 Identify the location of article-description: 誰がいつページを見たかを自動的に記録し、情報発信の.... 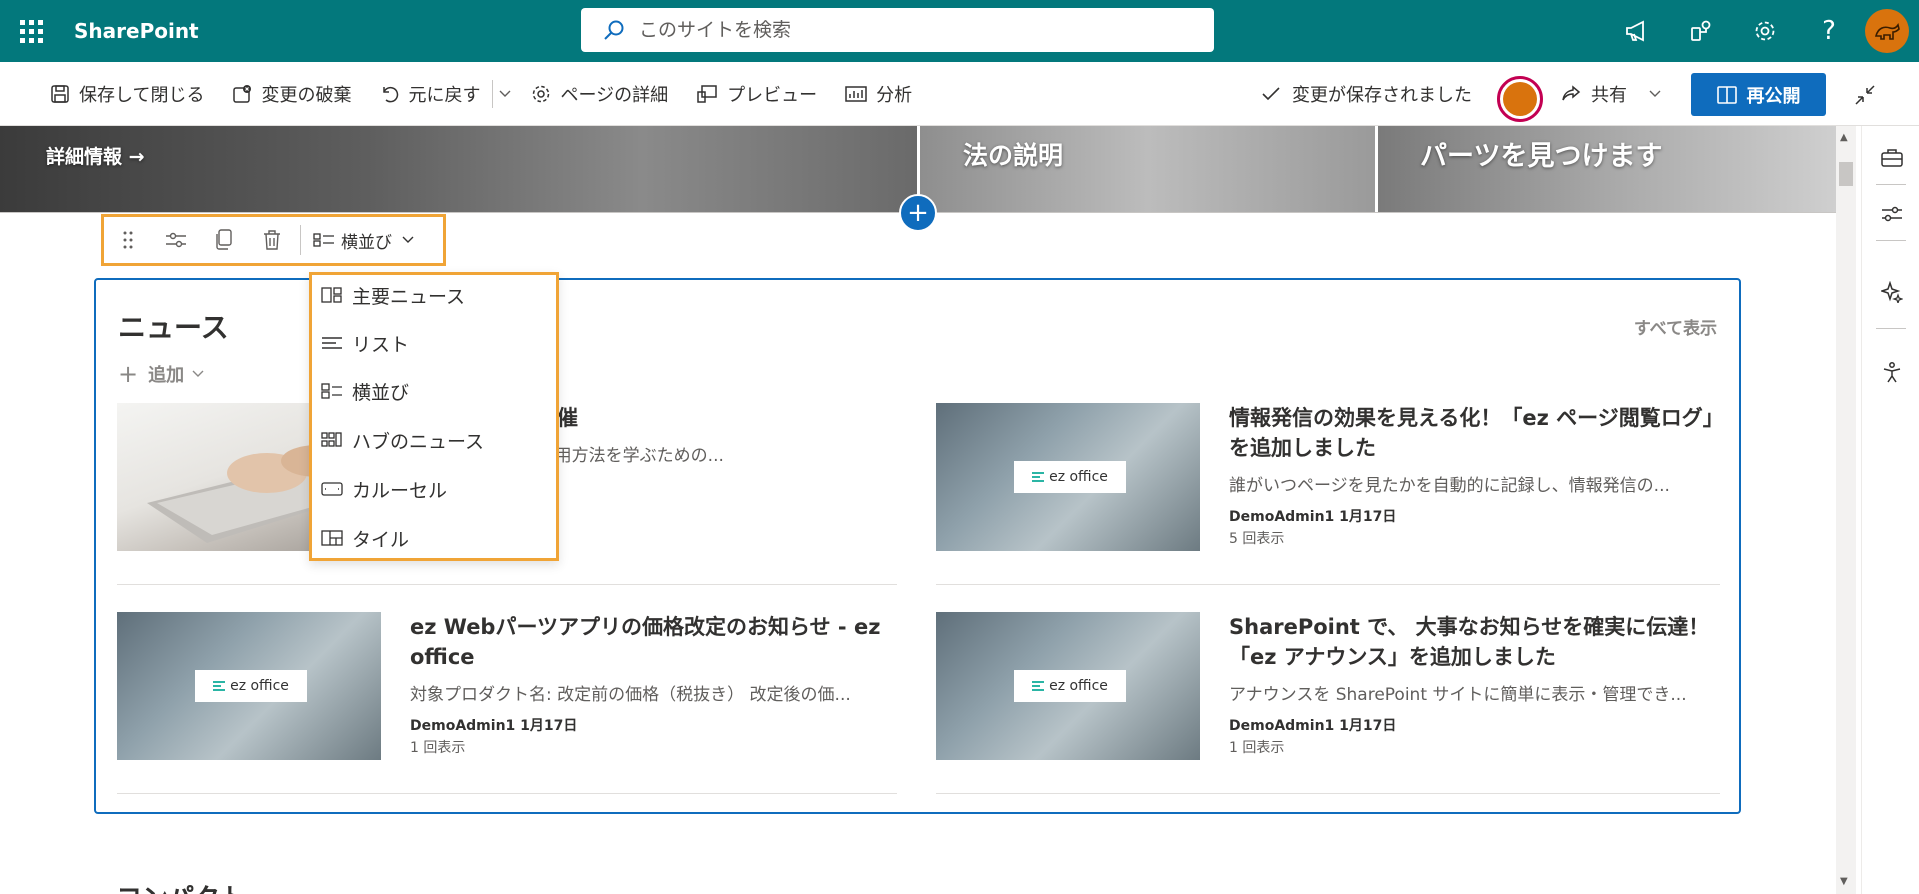
(1449, 486).